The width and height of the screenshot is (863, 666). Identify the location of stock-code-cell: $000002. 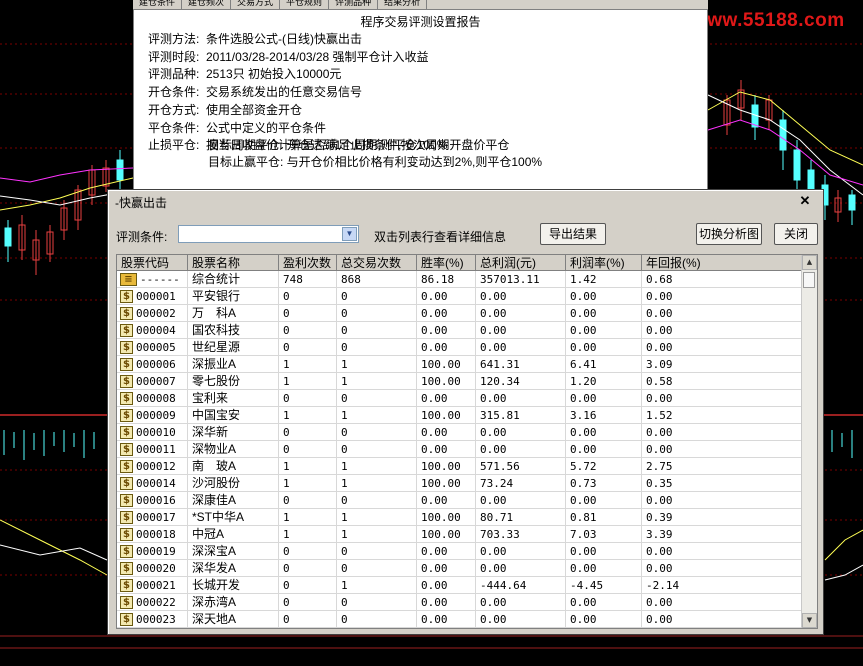
(152, 313).